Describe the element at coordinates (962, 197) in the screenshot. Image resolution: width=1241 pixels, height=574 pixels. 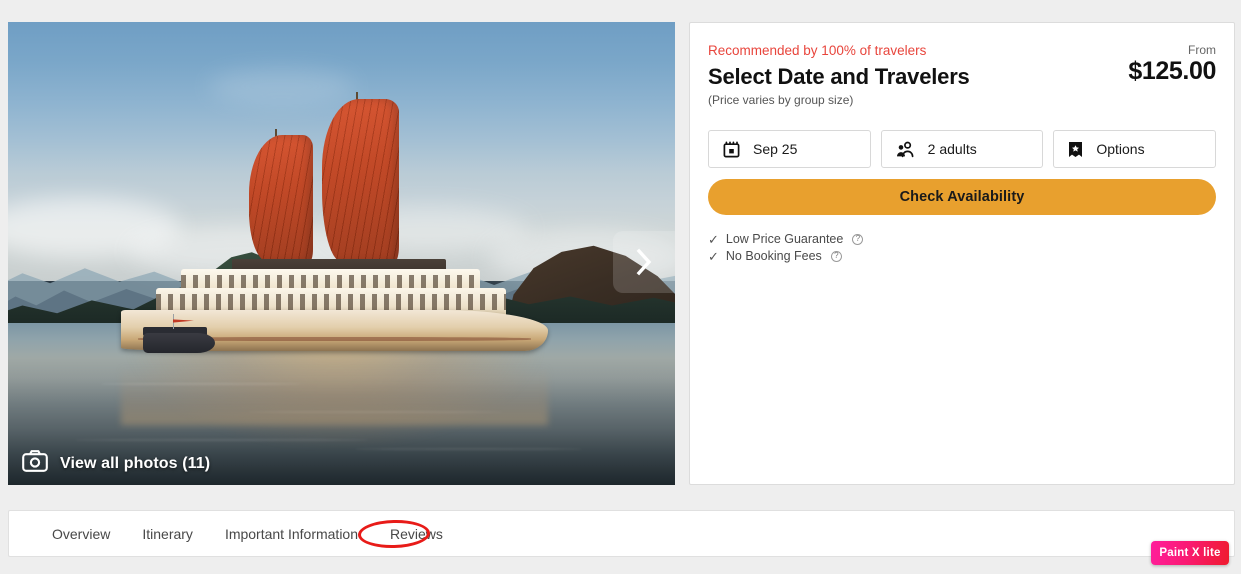
I see `check-availability-button: Check Availability` at that location.